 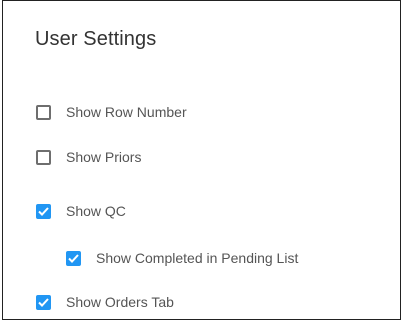 What do you see at coordinates (197, 258) in the screenshot?
I see `option-label: Show Completed in Pending List` at bounding box center [197, 258].